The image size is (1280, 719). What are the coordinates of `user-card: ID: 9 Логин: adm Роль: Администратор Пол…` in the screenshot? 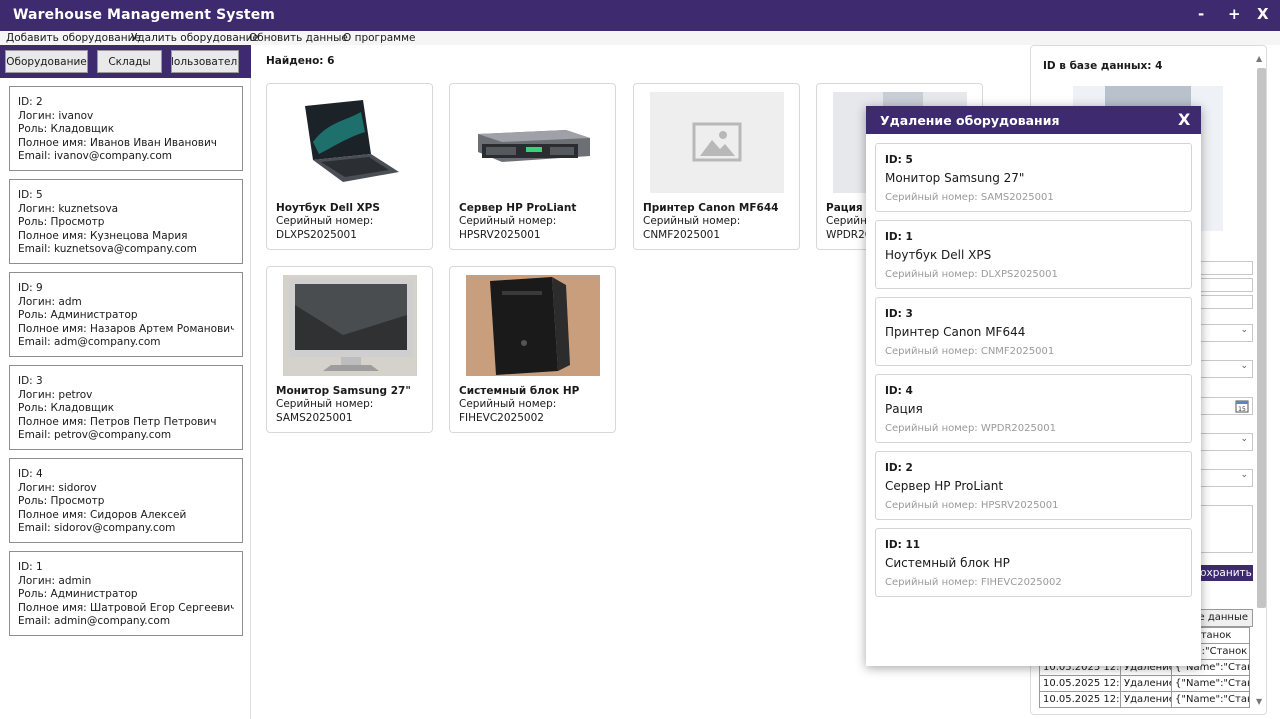 It's located at (126, 314).